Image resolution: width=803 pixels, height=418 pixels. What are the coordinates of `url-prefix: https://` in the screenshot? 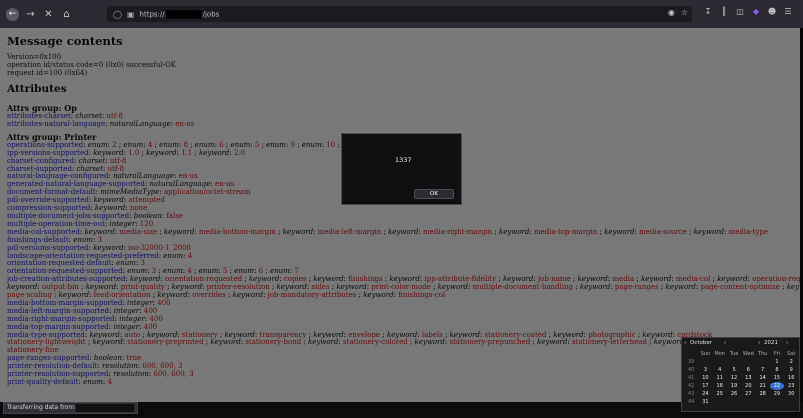 It's located at (152, 14).